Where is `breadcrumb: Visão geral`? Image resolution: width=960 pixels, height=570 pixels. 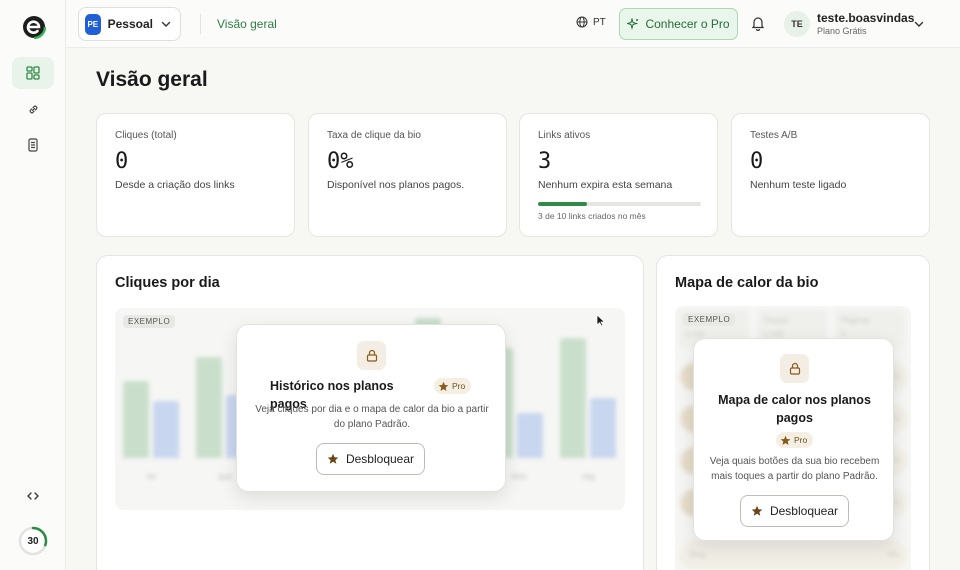
breadcrumb: Visão geral is located at coordinates (247, 24).